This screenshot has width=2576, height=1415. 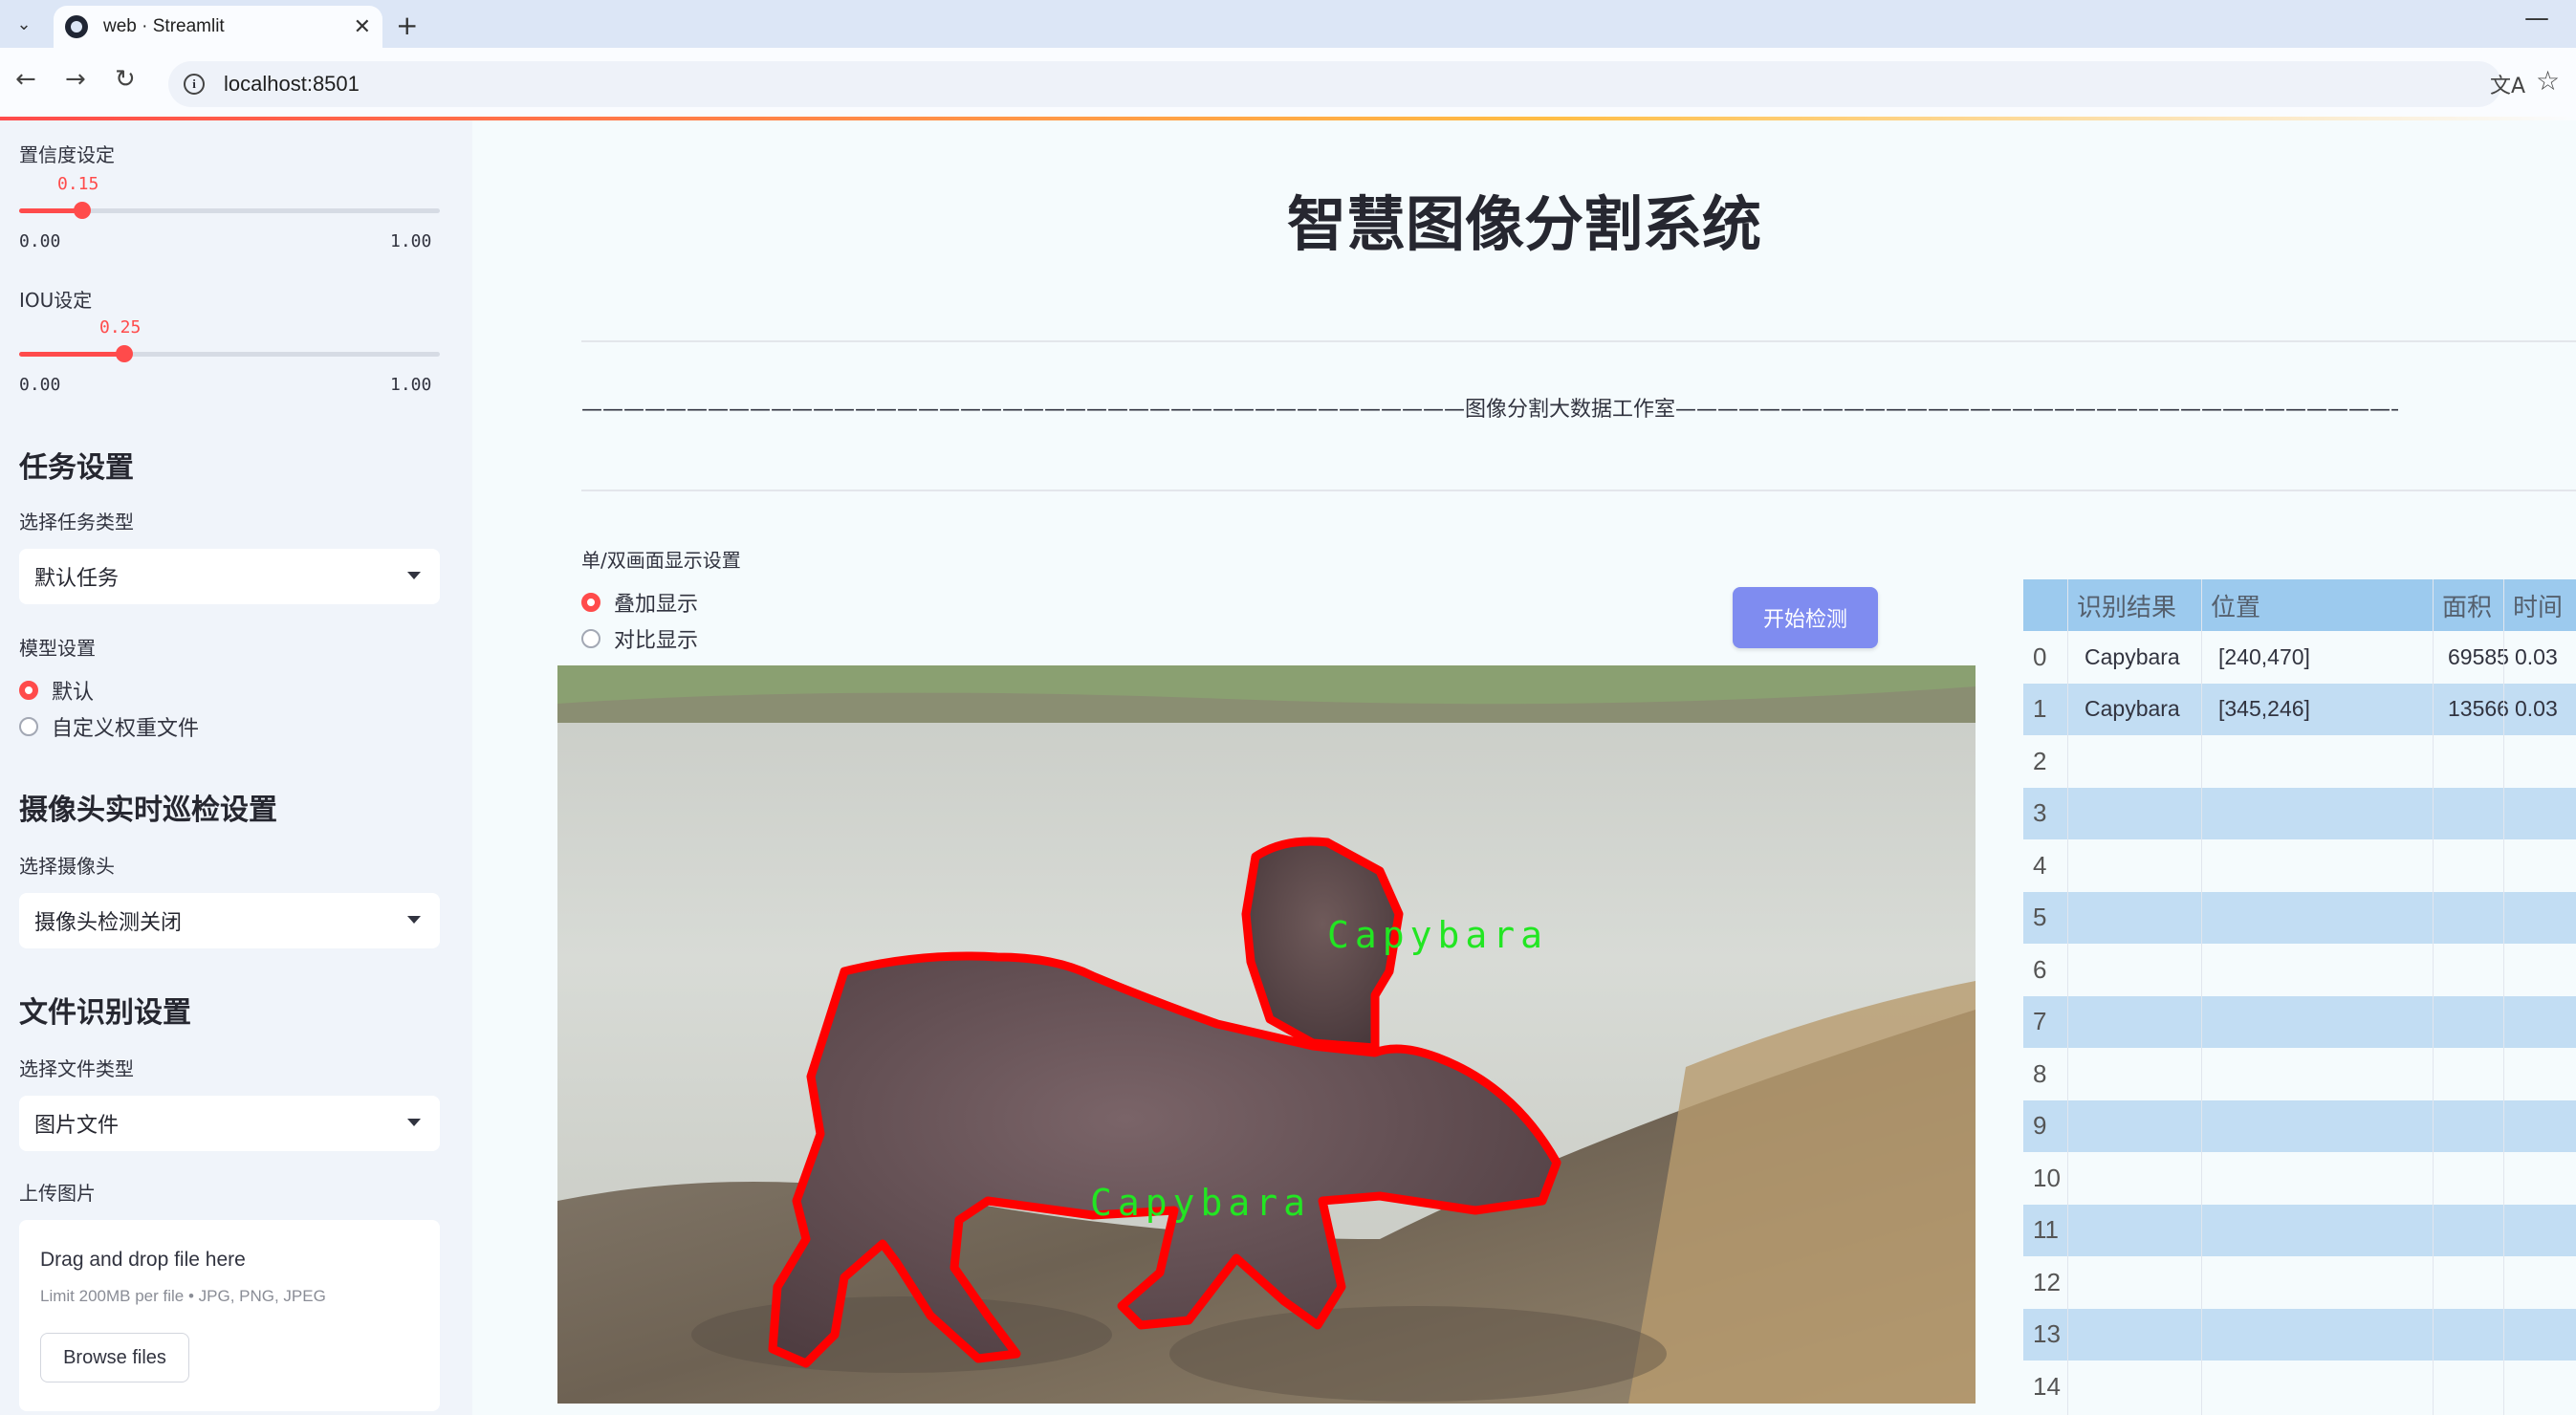 I want to click on table-row: 10, so click(x=2299, y=1178).